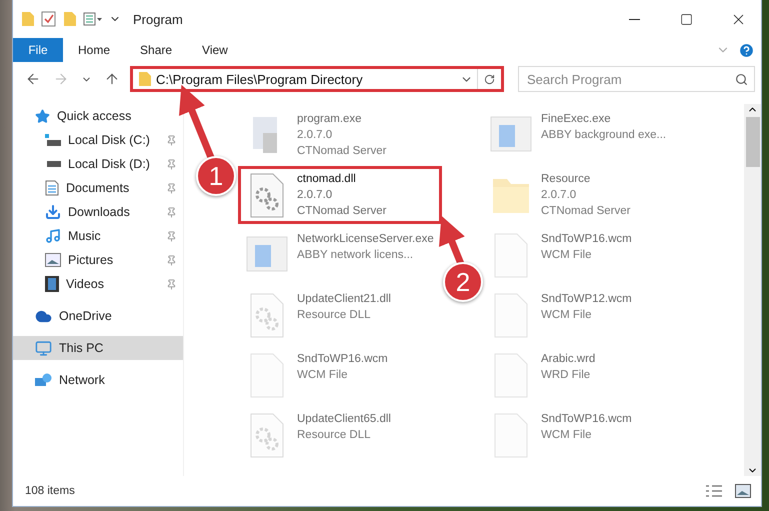 The height and width of the screenshot is (511, 769). What do you see at coordinates (33, 79) in the screenshot?
I see `back-icon` at bounding box center [33, 79].